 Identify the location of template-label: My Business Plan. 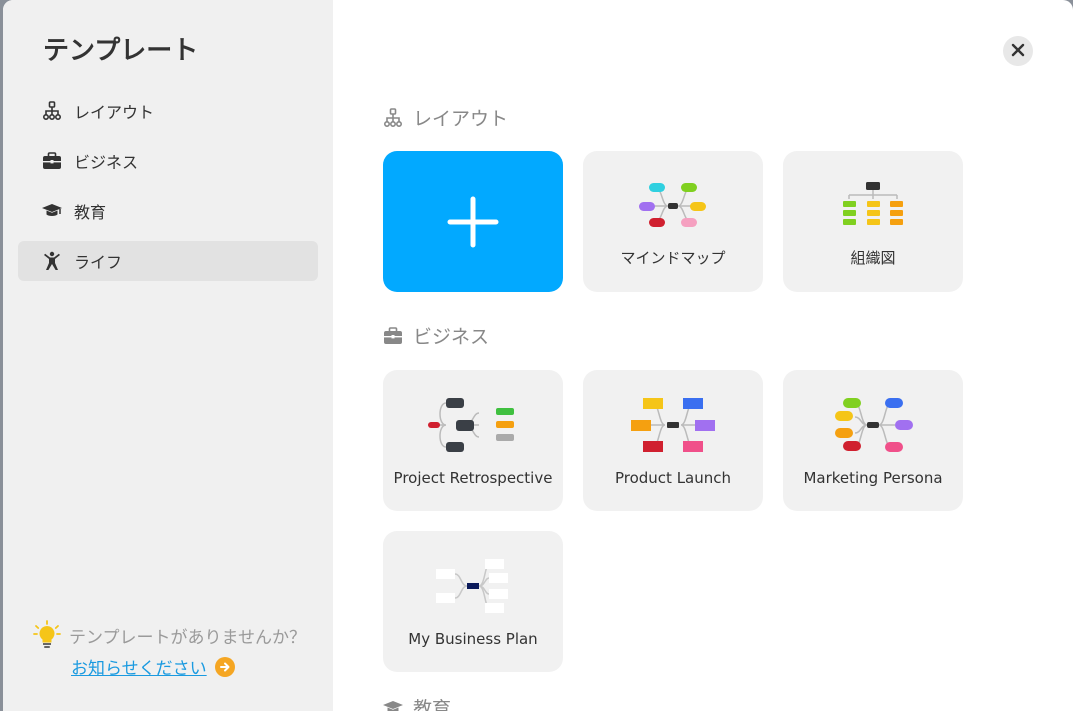
(473, 639).